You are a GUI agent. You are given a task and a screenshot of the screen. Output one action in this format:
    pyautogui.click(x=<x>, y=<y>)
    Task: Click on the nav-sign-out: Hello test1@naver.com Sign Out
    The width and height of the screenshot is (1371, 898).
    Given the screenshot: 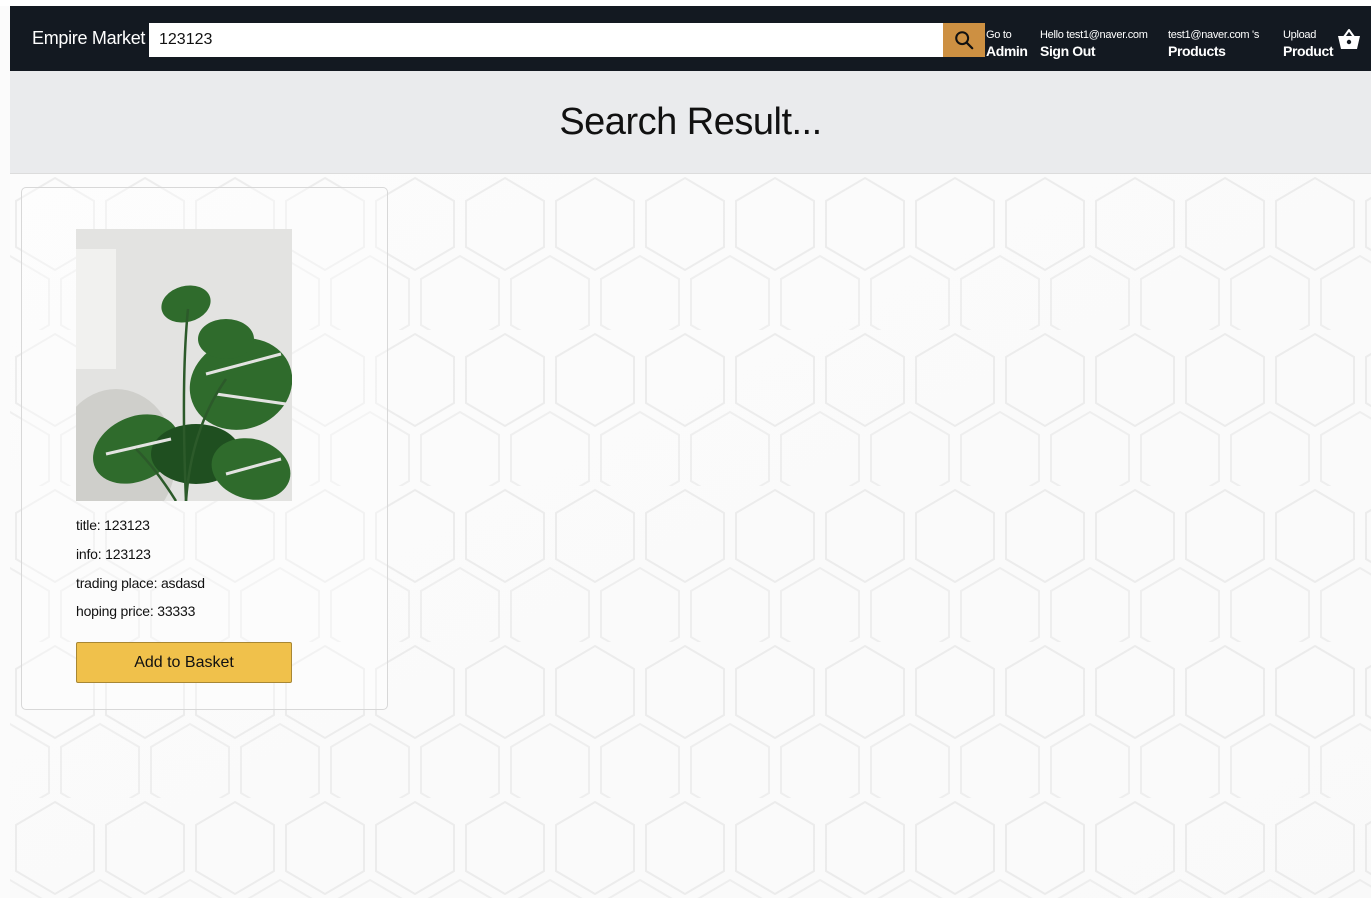 What is the action you would take?
    pyautogui.click(x=1094, y=43)
    